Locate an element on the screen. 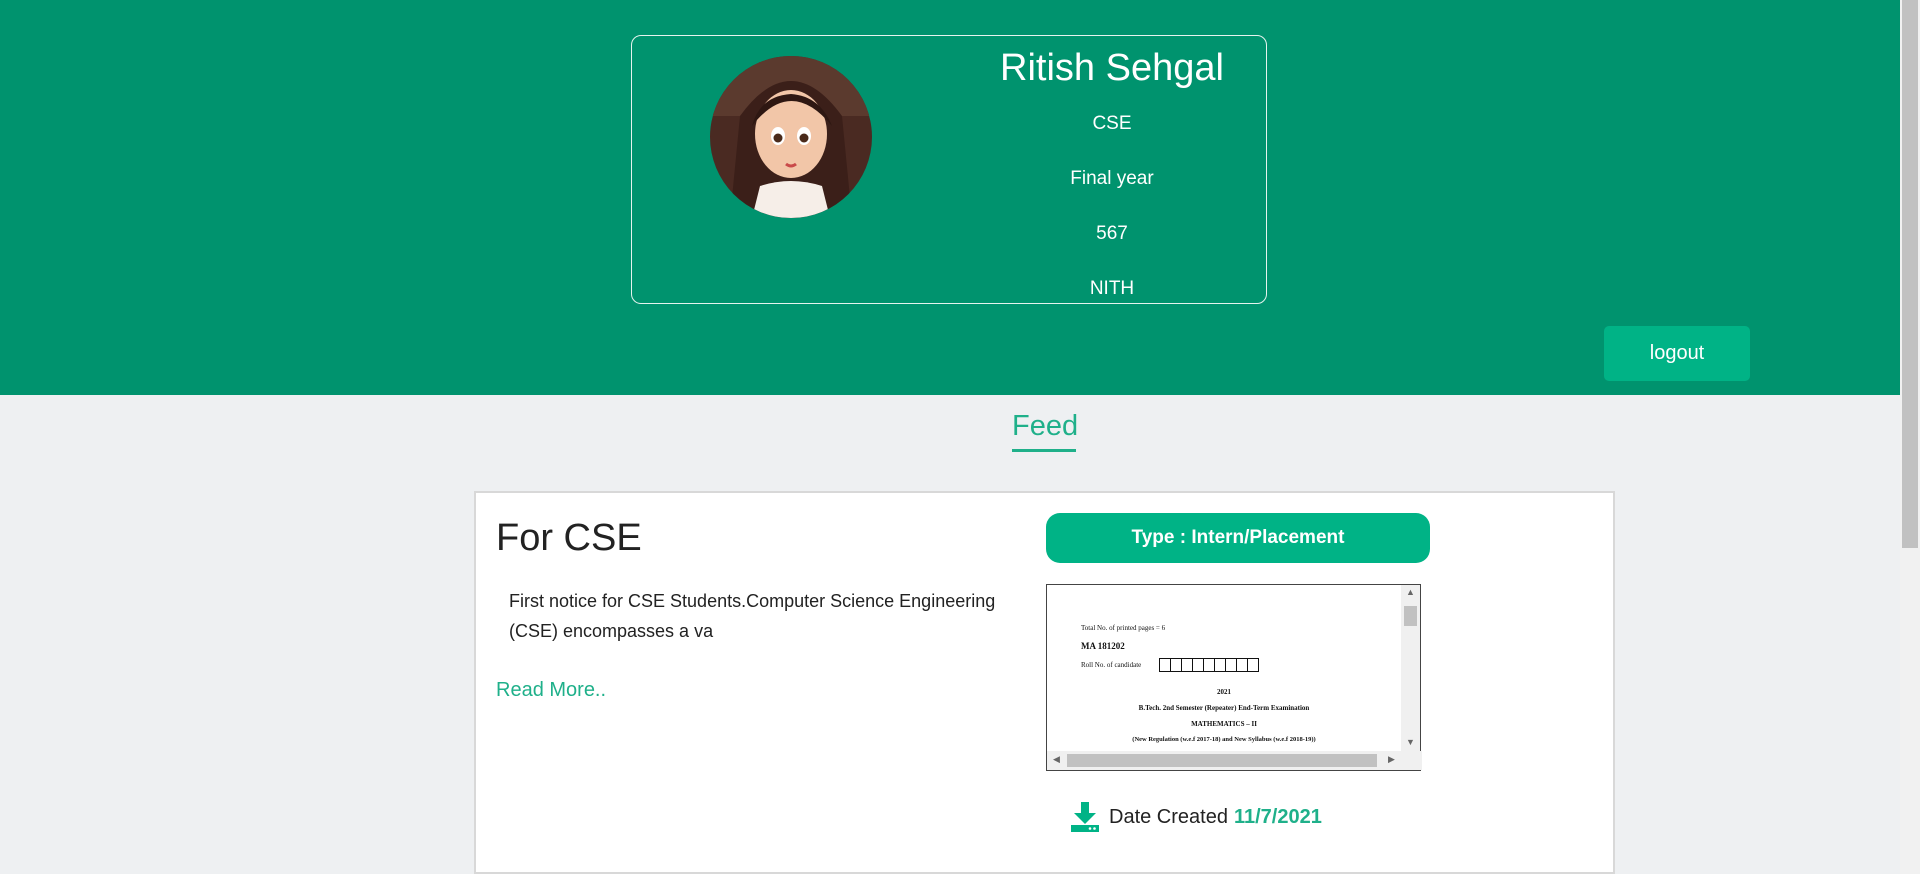 This screenshot has height=874, width=1920. post-title: For CSE is located at coordinates (569, 538).